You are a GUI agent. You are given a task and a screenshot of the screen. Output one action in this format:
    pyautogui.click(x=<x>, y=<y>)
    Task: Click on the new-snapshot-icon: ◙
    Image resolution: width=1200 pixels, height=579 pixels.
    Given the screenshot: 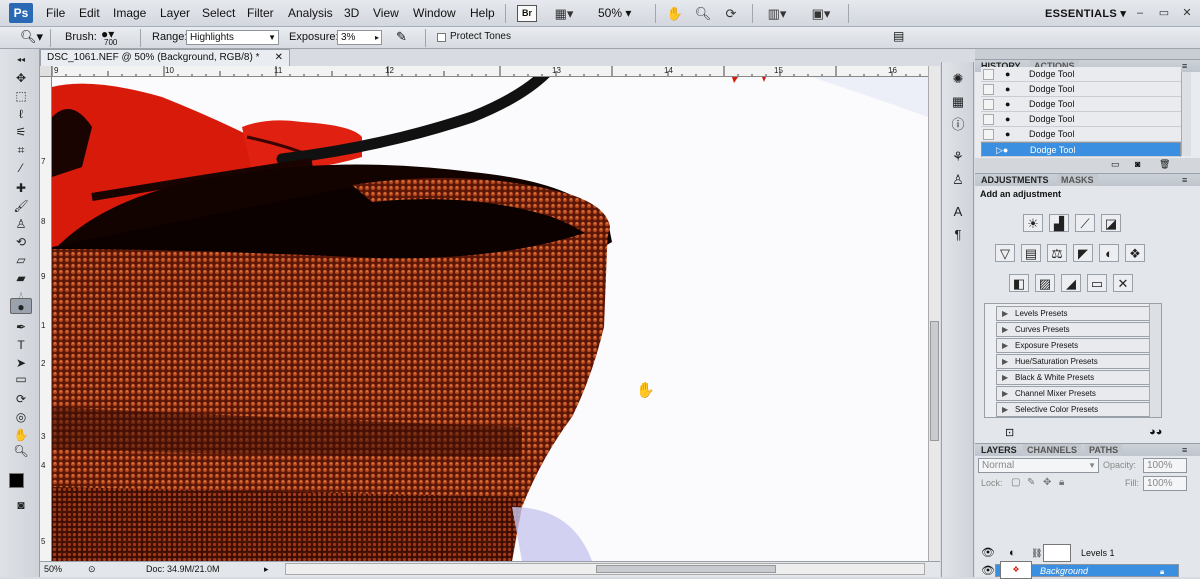 What is the action you would take?
    pyautogui.click(x=1137, y=164)
    